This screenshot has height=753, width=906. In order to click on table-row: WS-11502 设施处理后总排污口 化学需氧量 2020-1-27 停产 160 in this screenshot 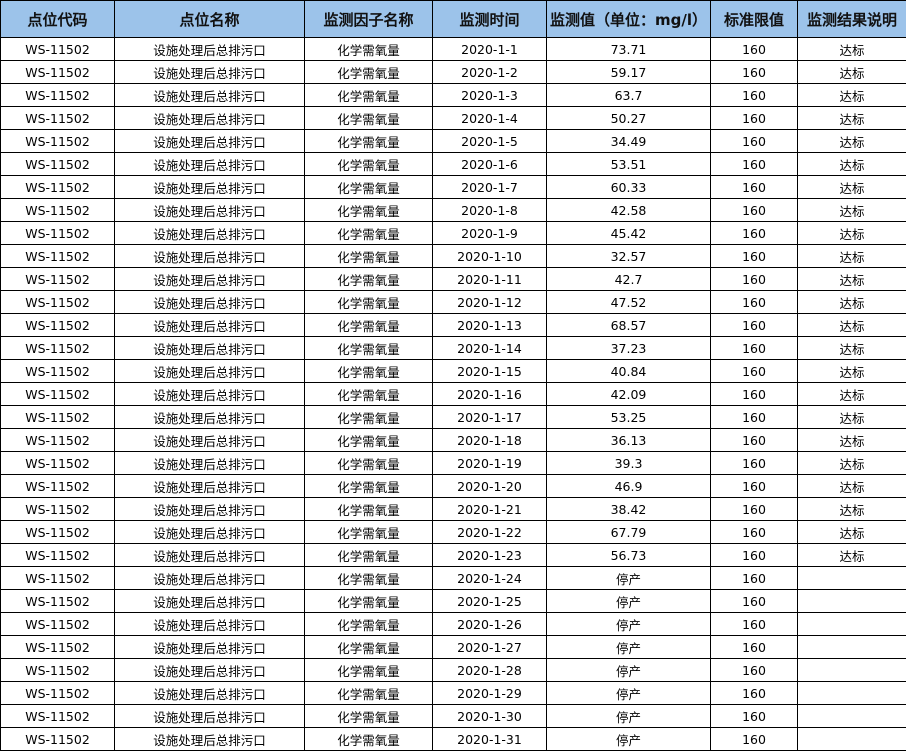, I will do `click(453, 647)`.